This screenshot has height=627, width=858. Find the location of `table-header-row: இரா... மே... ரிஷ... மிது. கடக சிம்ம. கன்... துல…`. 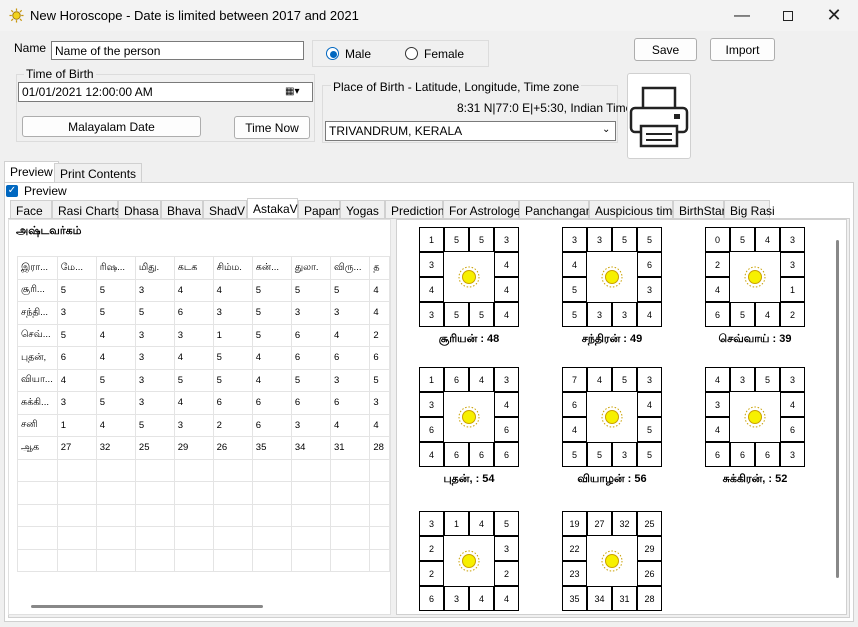

table-header-row: இரா... மே... ரிஷ... மிது. கடக சிம்ம. கன்... துல… is located at coordinates (203, 268).